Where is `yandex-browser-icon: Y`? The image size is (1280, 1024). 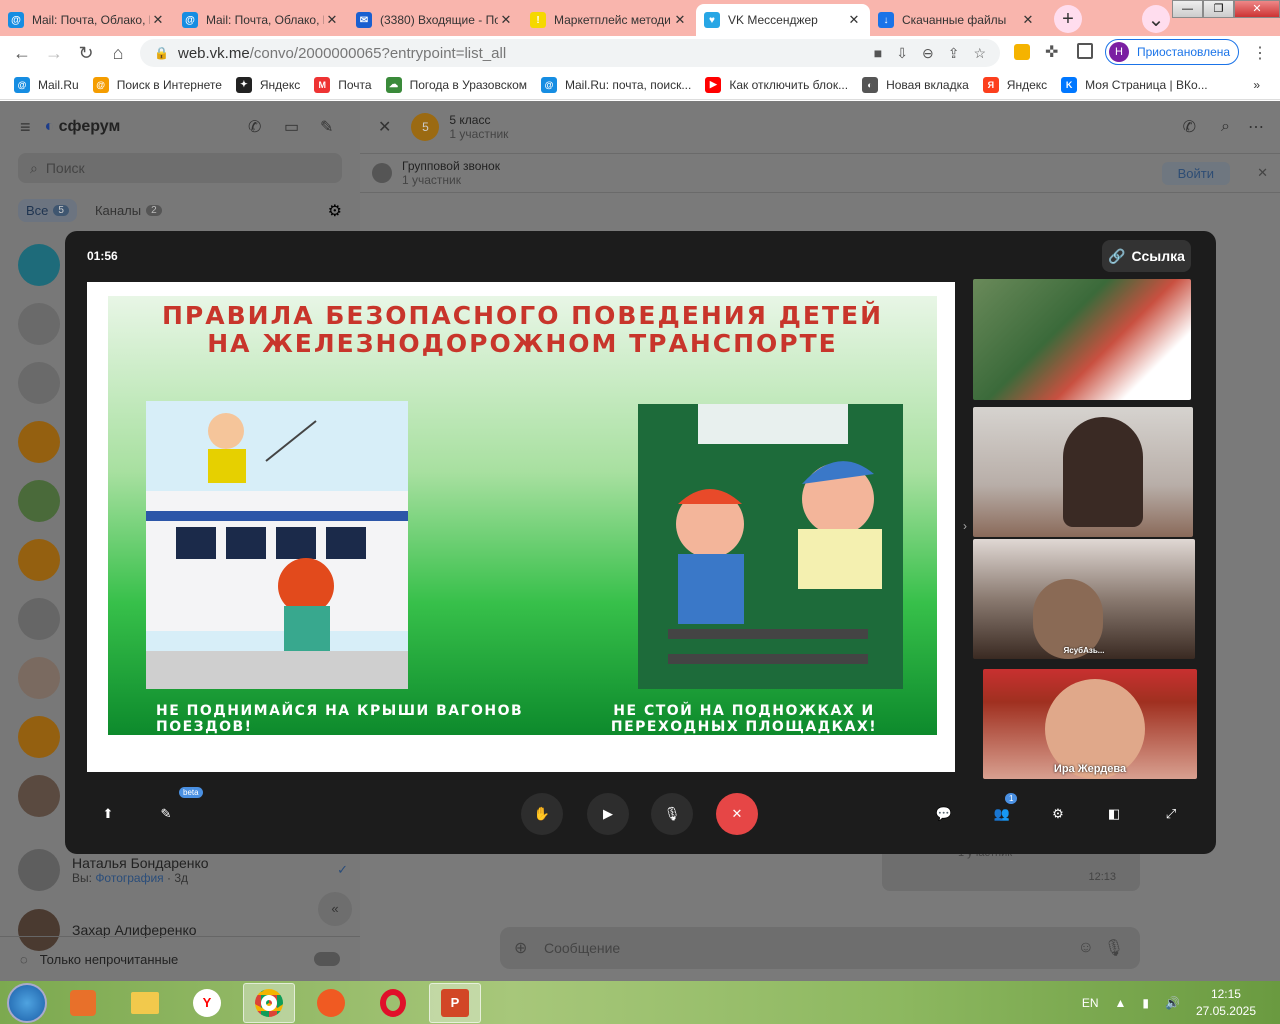 yandex-browser-icon: Y is located at coordinates (207, 1003).